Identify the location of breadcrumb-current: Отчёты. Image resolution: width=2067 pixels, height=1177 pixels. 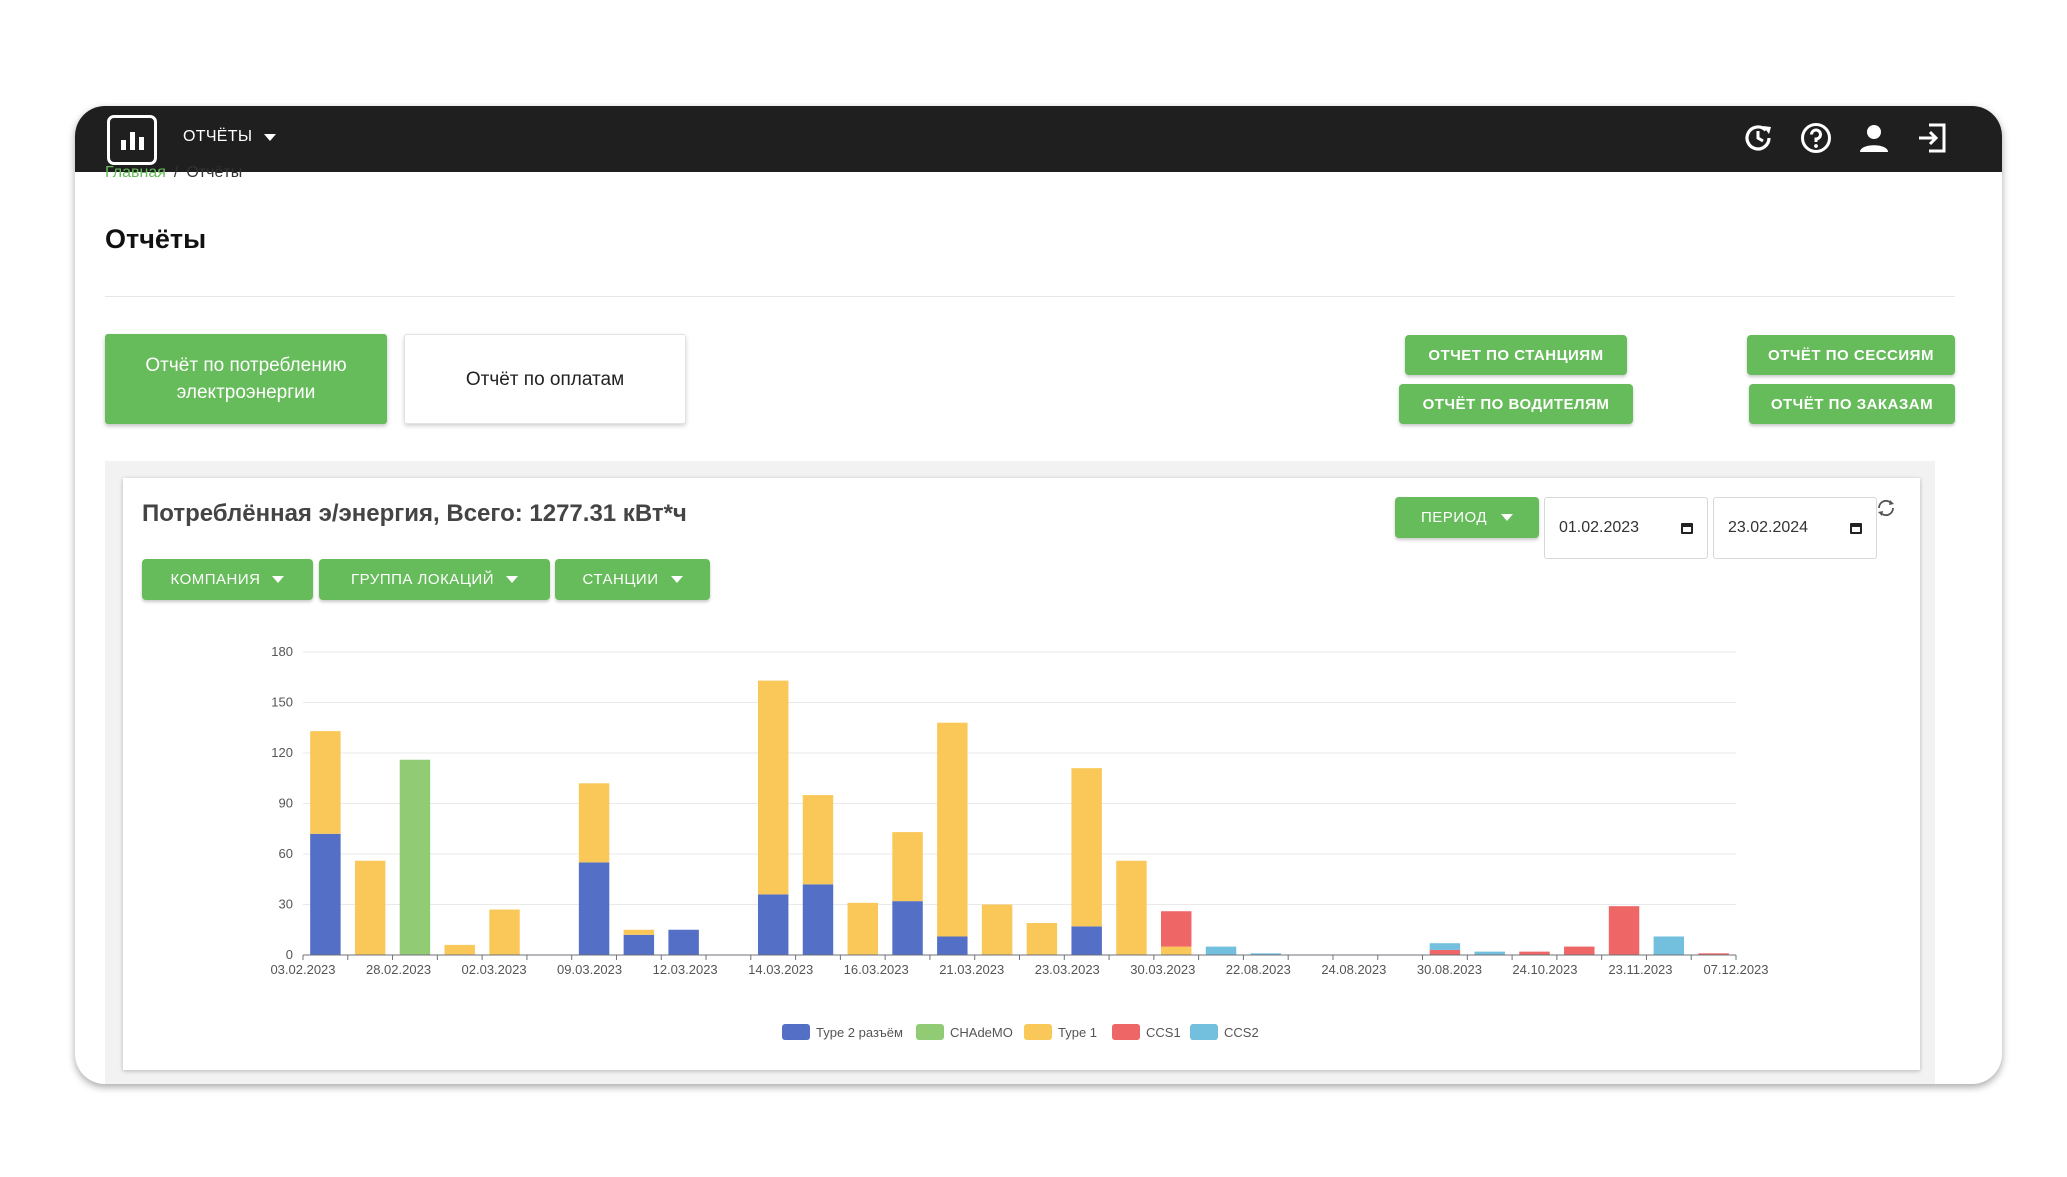
(214, 172).